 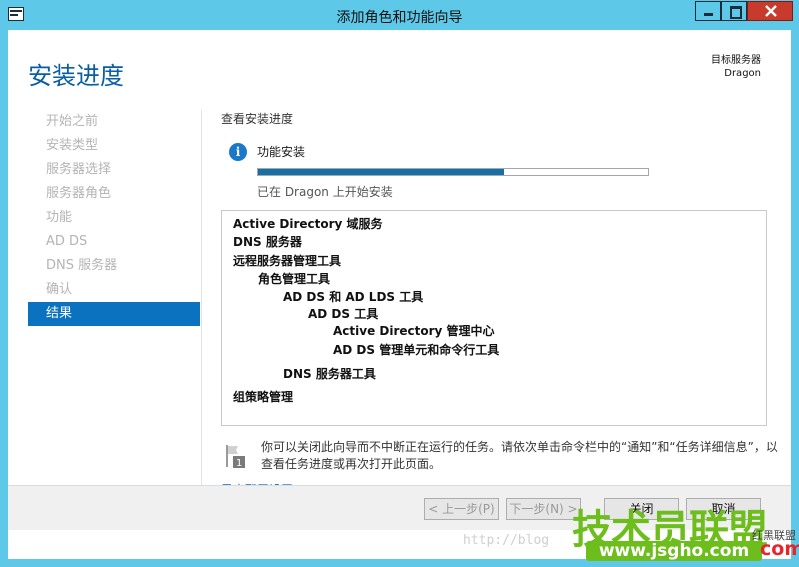 I want to click on progress-fill, so click(x=381, y=172).